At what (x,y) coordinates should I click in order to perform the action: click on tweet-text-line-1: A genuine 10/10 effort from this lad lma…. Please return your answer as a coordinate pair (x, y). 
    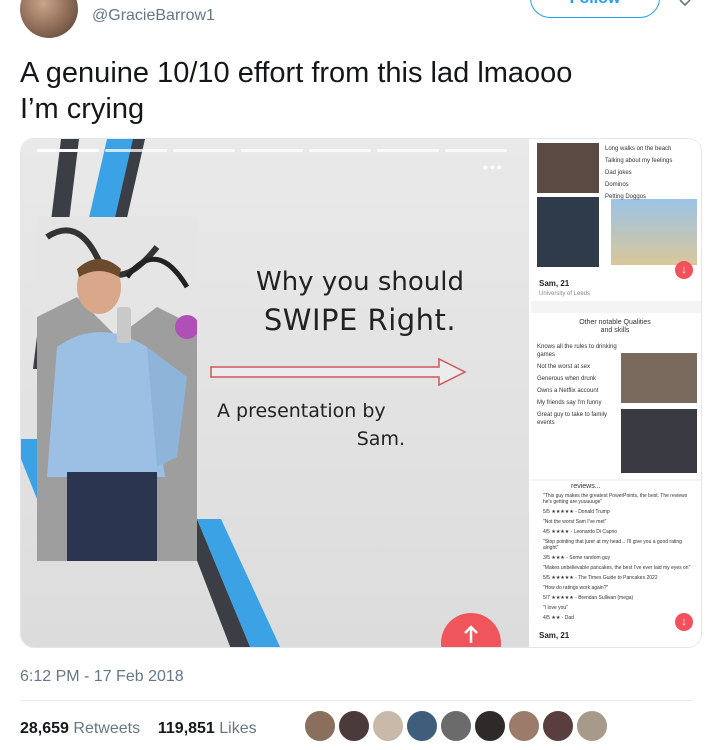
    Looking at the image, I should click on (296, 73).